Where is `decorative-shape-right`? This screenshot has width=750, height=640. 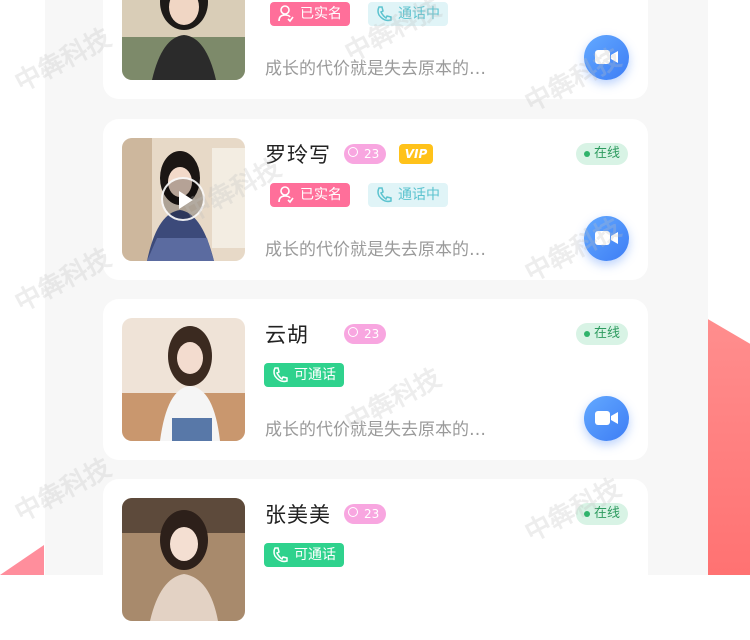
decorative-shape-right is located at coordinates (728, 446).